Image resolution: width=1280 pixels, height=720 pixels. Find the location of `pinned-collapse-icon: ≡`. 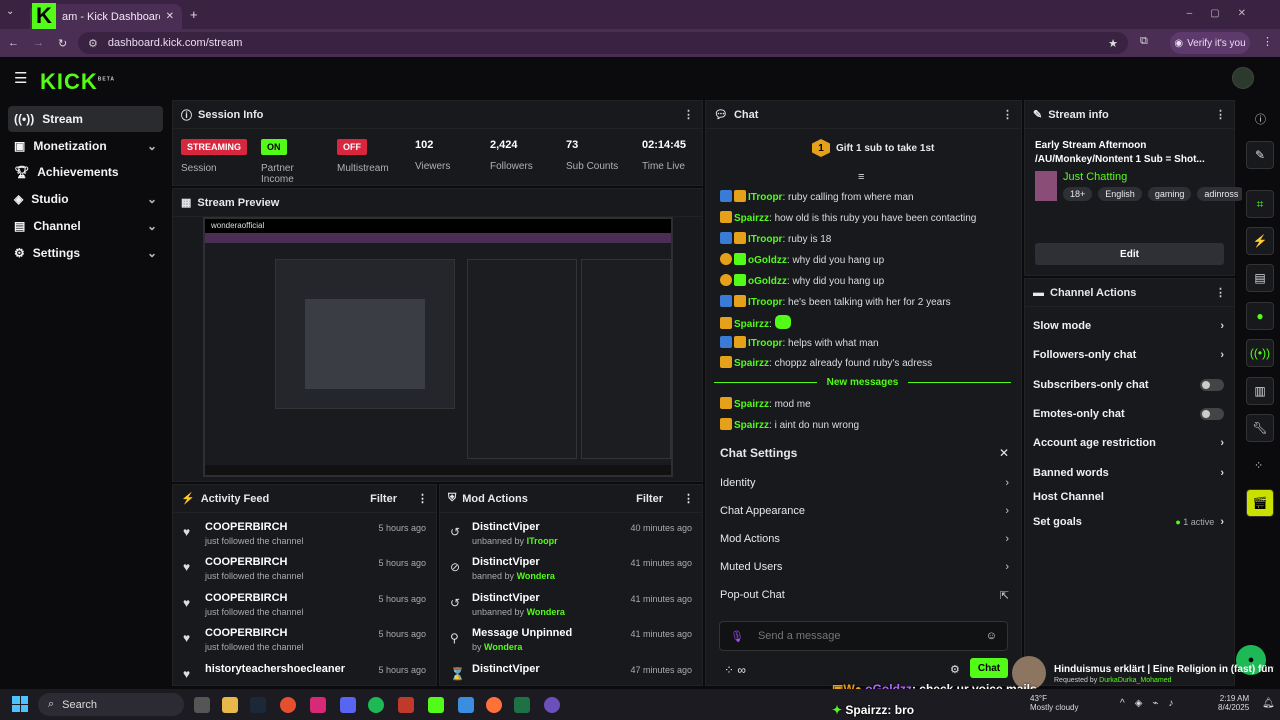

pinned-collapse-icon: ≡ is located at coordinates (861, 177).